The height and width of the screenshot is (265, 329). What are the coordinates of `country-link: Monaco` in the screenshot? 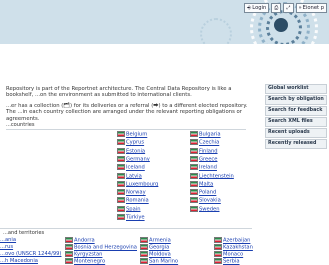 It's located at (228, 254).